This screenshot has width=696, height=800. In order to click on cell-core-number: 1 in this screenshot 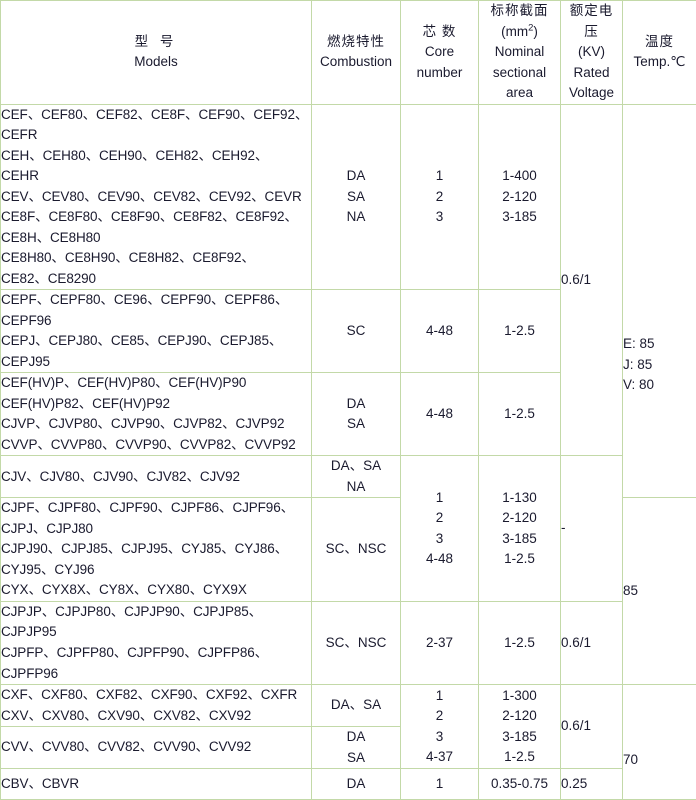, I will do `click(440, 784)`.